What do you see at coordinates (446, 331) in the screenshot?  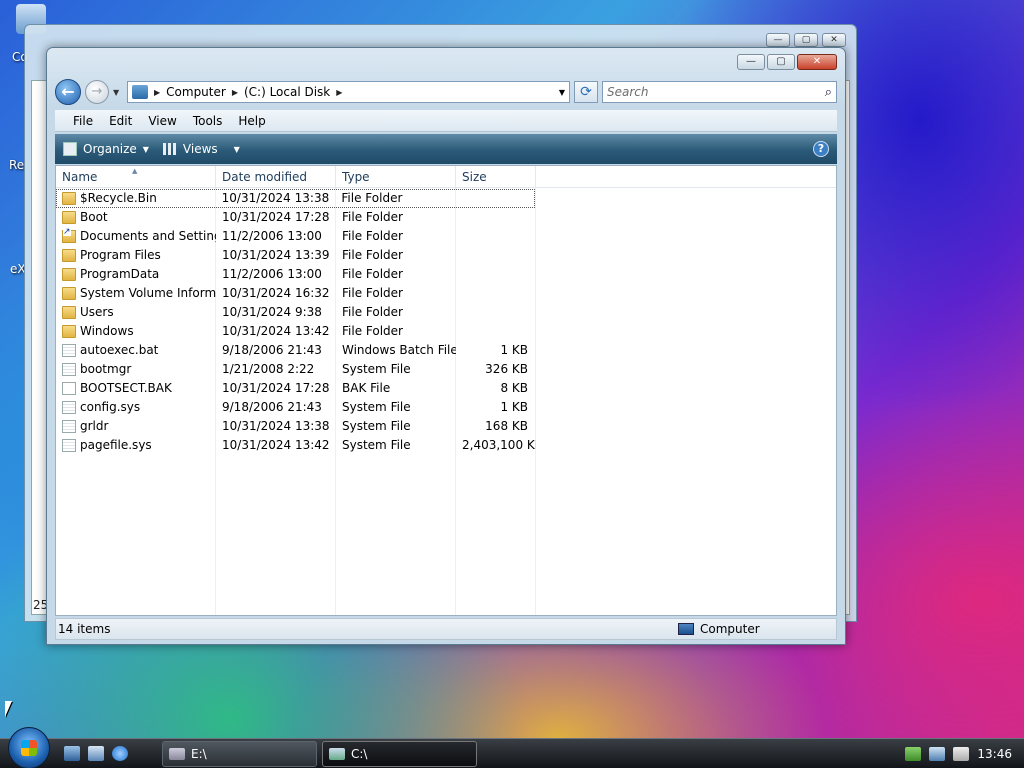 I see `file-row: Windows 10/31/2024 13:42 File Folder` at bounding box center [446, 331].